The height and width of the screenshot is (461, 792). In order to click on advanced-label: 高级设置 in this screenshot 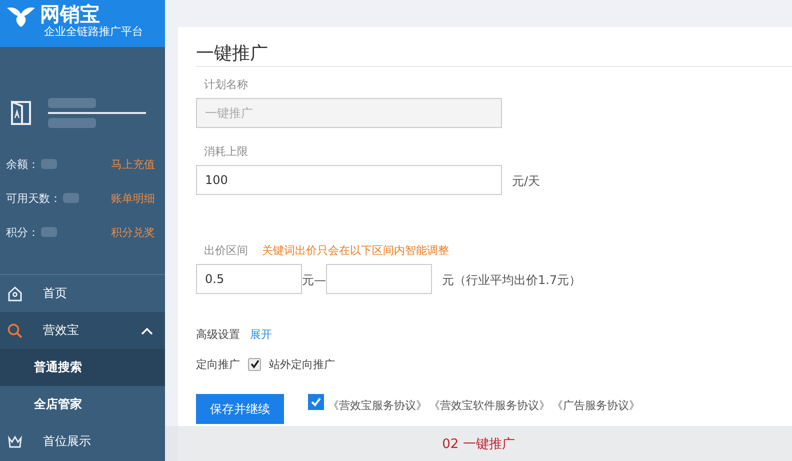, I will do `click(218, 334)`.